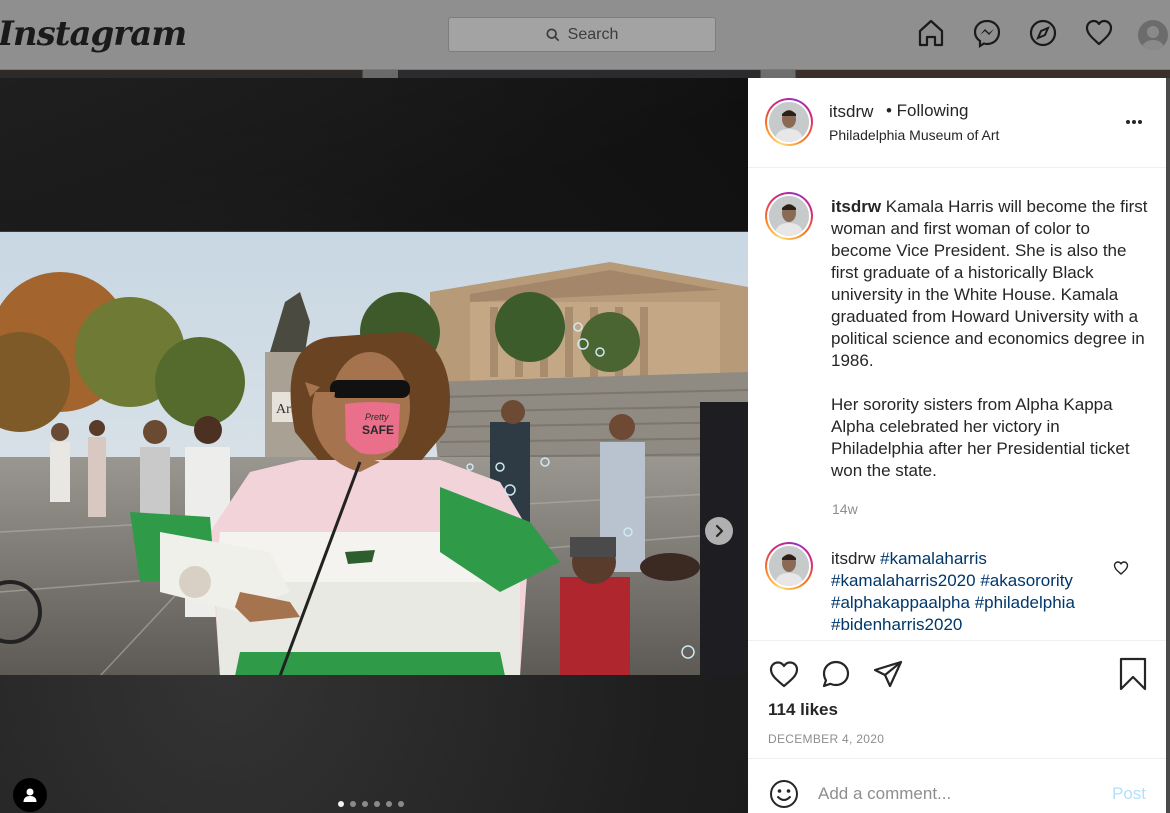 Image resolution: width=1170 pixels, height=813 pixels. Describe the element at coordinates (914, 135) in the screenshot. I see `post-location: Philadelphia Museum of Art` at that location.